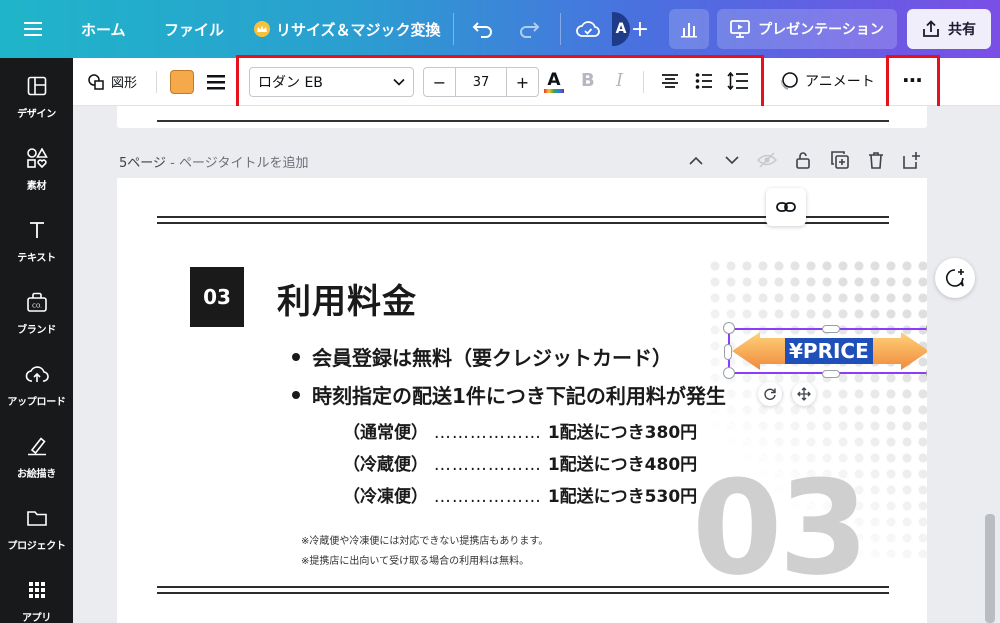 This screenshot has height=623, width=1000. I want to click on text-icon, so click(37, 232).